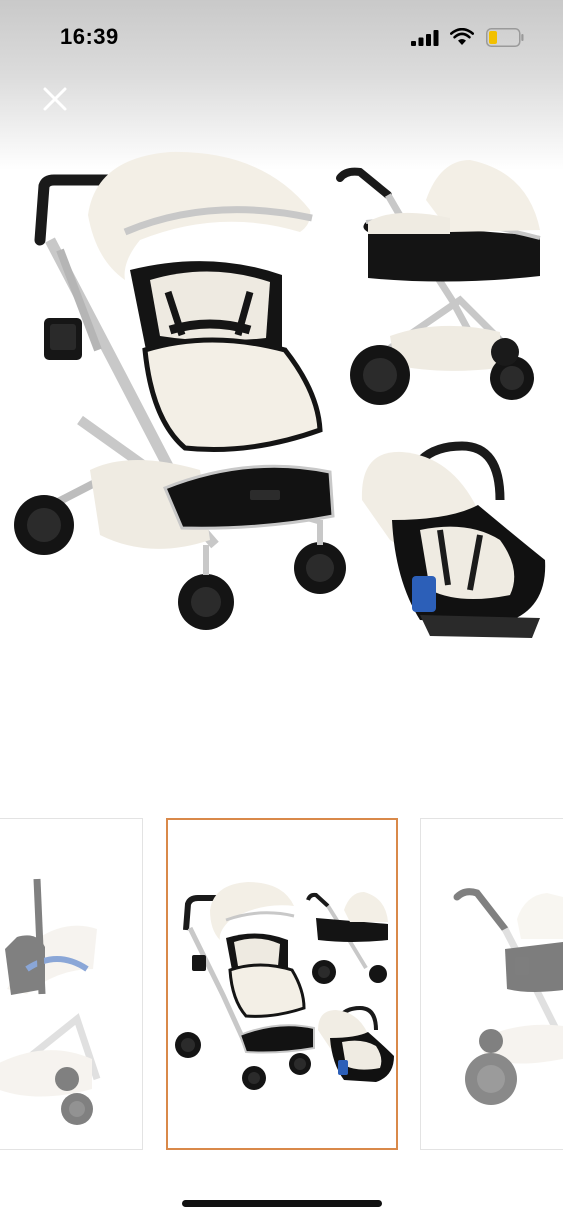  Describe the element at coordinates (453, 539) in the screenshot. I see `infant-car-seat` at that location.